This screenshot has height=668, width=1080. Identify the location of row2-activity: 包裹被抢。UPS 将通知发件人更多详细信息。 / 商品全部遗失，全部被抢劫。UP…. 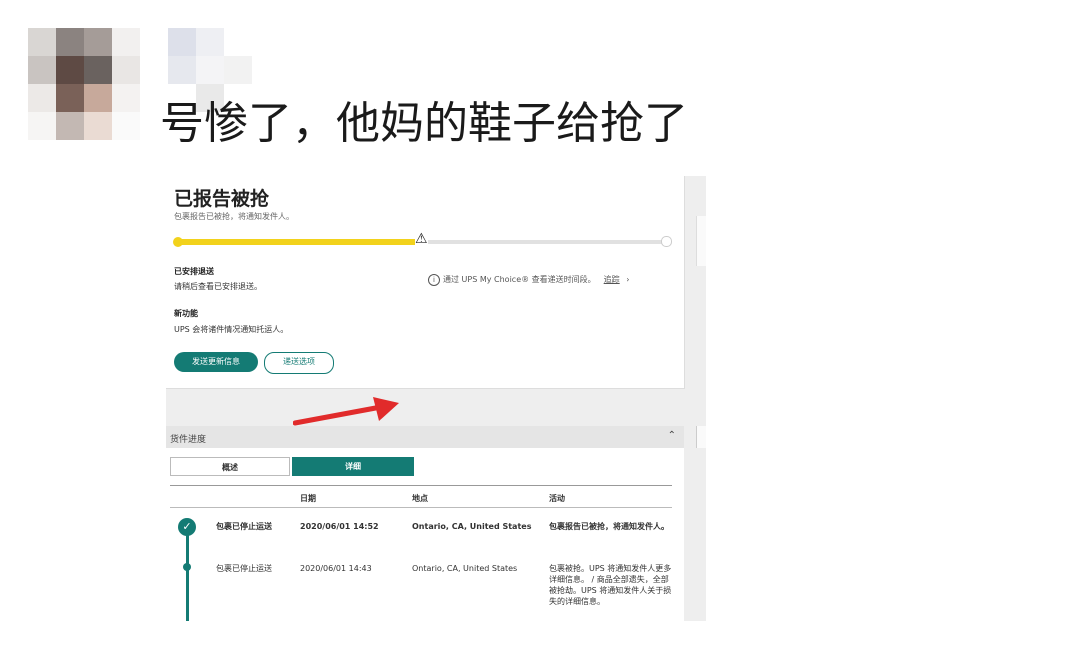
(610, 585).